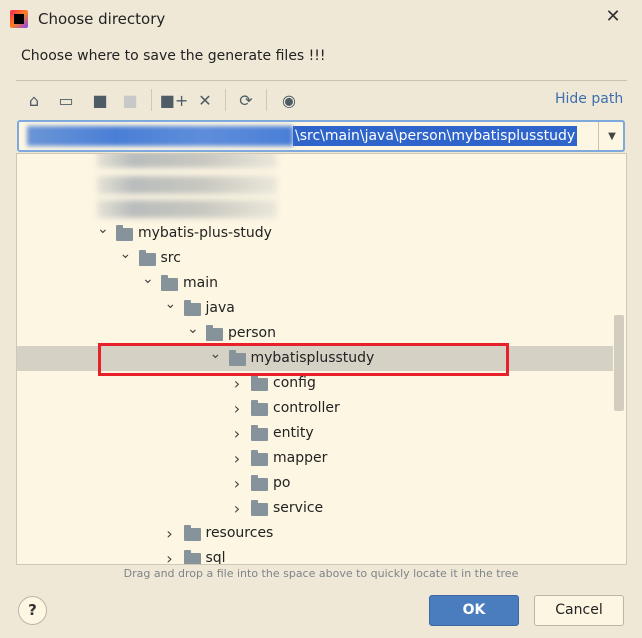 This screenshot has width=642, height=638. I want to click on title-bar: Choose directory ✕, so click(321, 20).